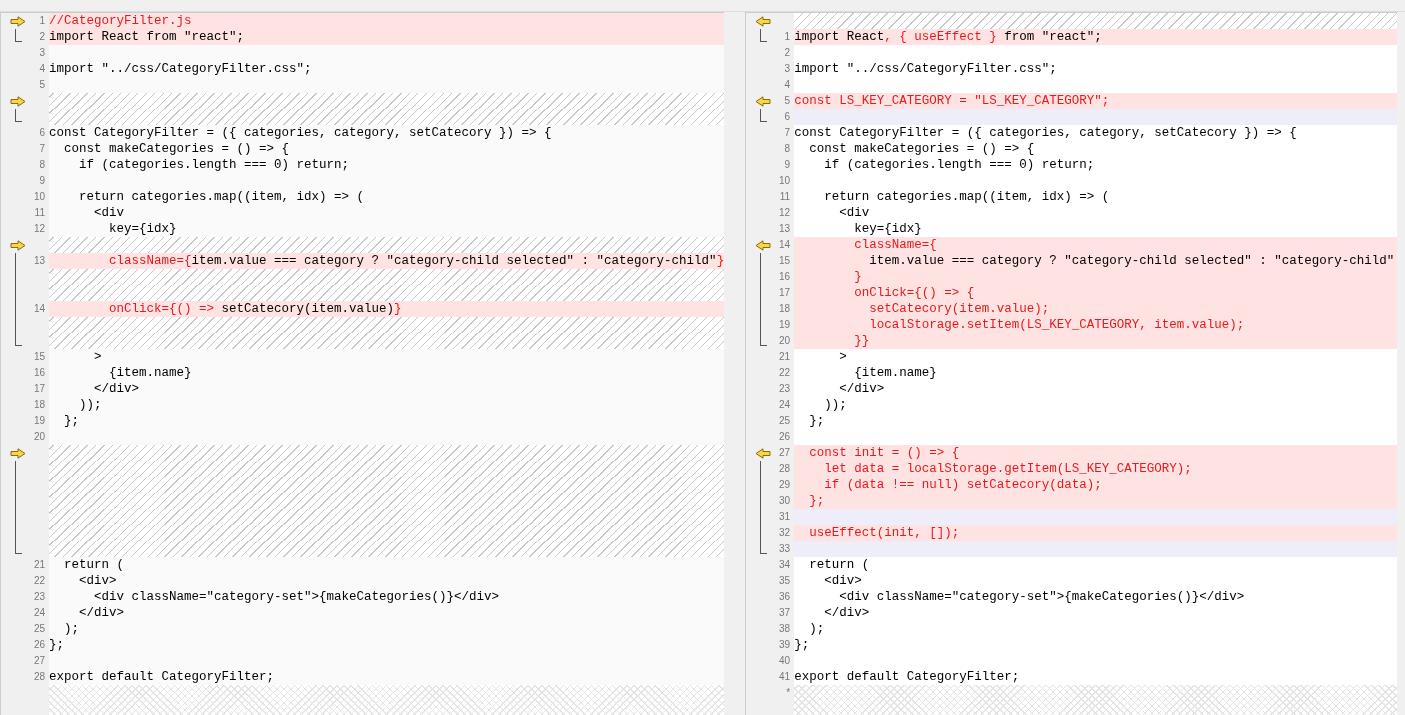 The image size is (1405, 715). Describe the element at coordinates (952, 101) in the screenshot. I see `code-line: const LS_KEY_CATEGORY = "LS_KEY_CATEGORY";` at that location.